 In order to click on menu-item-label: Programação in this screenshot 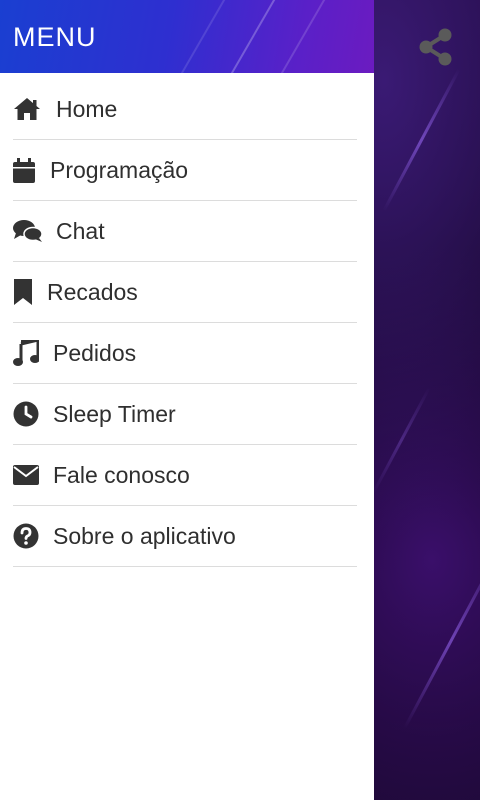, I will do `click(119, 169)`.